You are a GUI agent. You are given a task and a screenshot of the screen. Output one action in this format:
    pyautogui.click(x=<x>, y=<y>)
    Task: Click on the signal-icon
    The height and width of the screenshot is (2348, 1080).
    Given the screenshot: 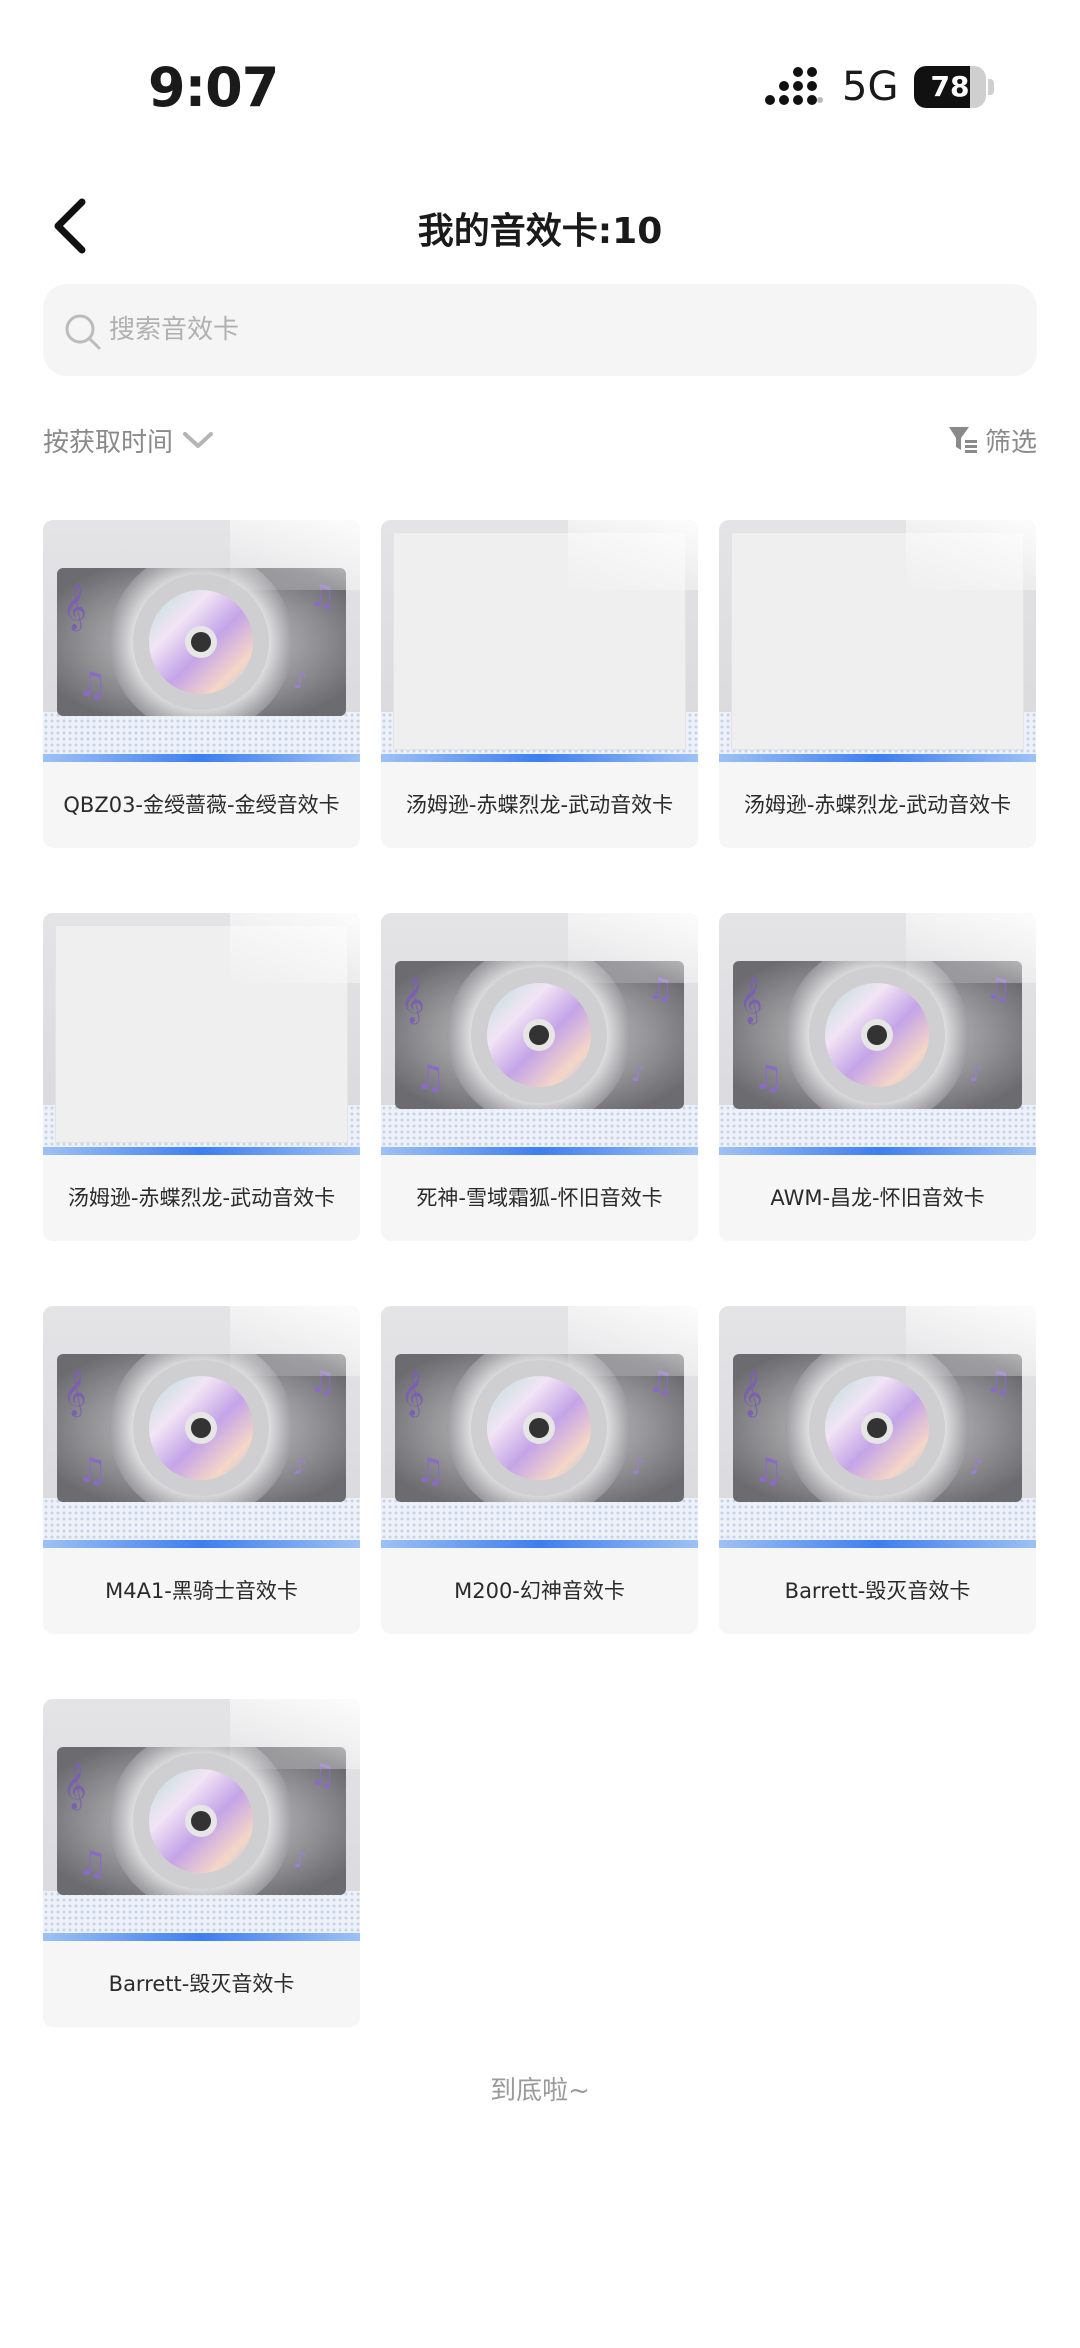 What is the action you would take?
    pyautogui.click(x=794, y=86)
    